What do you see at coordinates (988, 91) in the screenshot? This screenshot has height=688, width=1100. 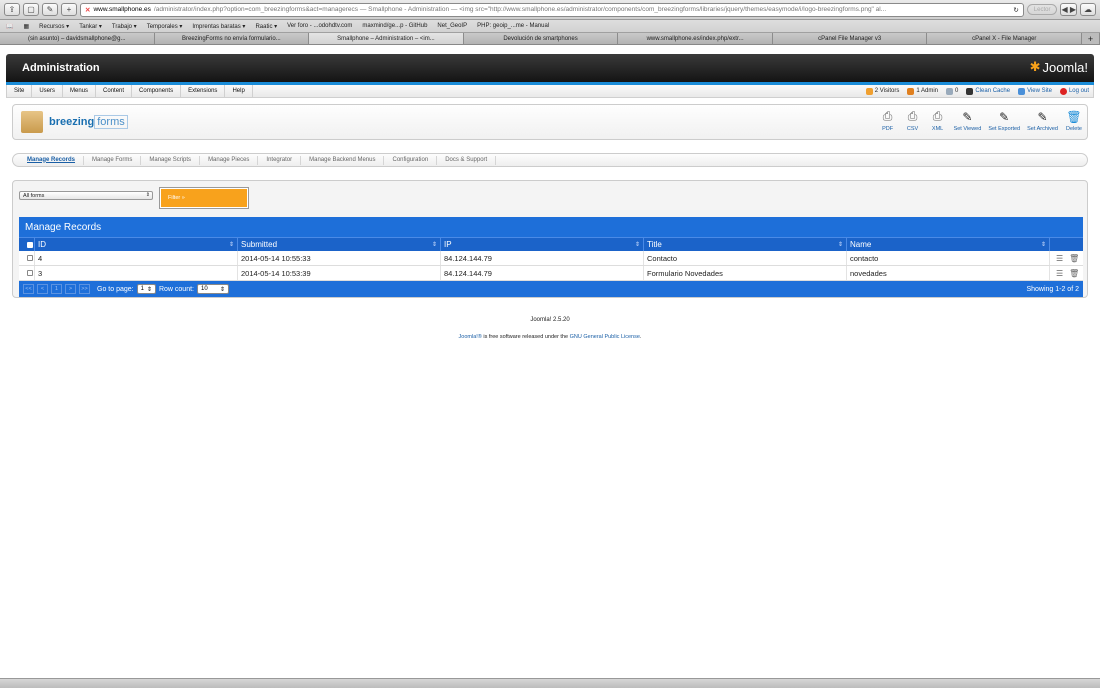 I see `clean-cache-link: Clean Cache` at bounding box center [988, 91].